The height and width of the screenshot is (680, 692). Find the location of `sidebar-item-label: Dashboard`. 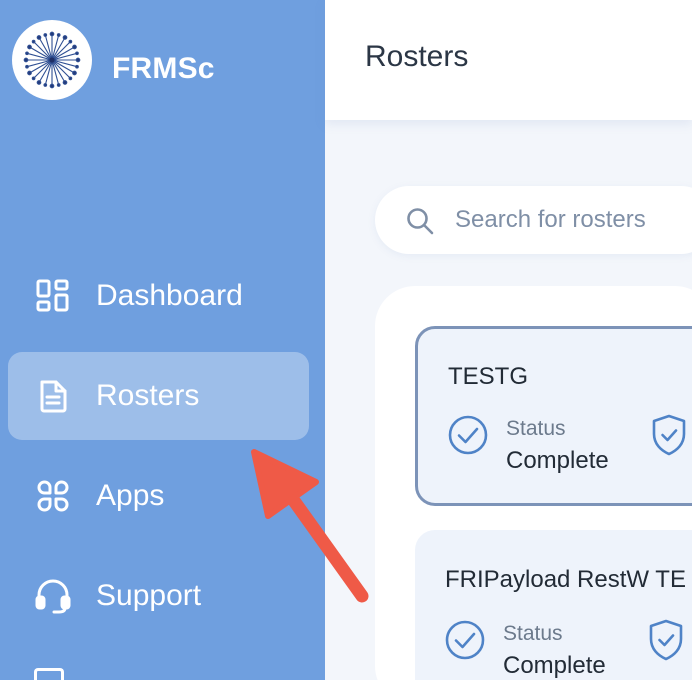

sidebar-item-label: Dashboard is located at coordinates (169, 295).